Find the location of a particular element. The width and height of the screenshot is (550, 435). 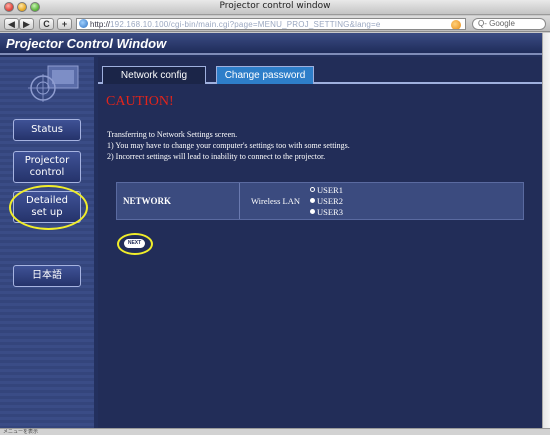

radio-user3: USER3 is located at coordinates (326, 212).